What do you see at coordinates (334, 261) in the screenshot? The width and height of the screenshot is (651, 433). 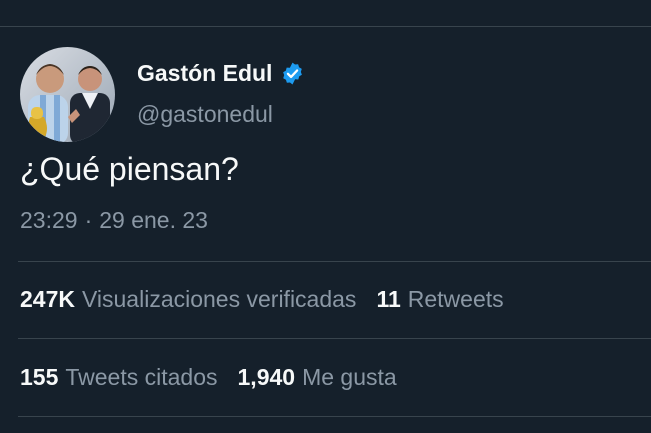 I see `divider-before-stats` at bounding box center [334, 261].